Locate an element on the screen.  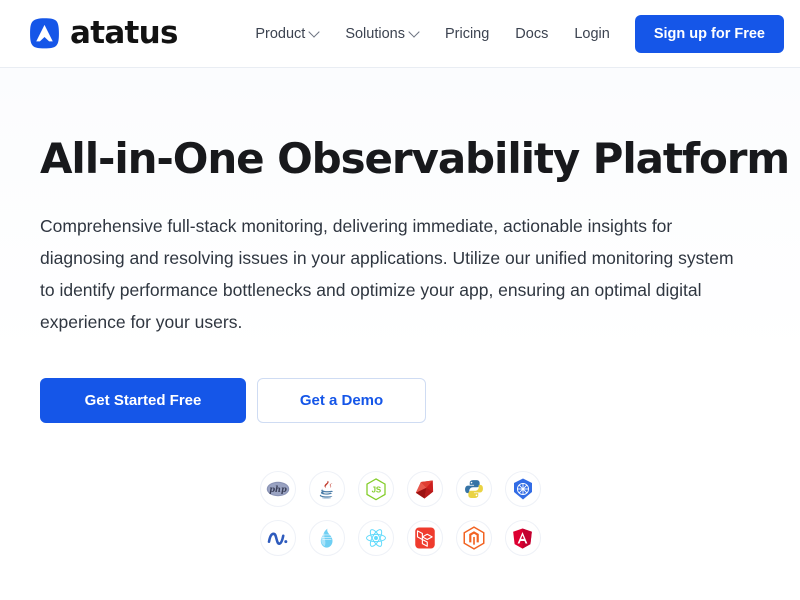
nav-item-product: Product is located at coordinates (287, 34).